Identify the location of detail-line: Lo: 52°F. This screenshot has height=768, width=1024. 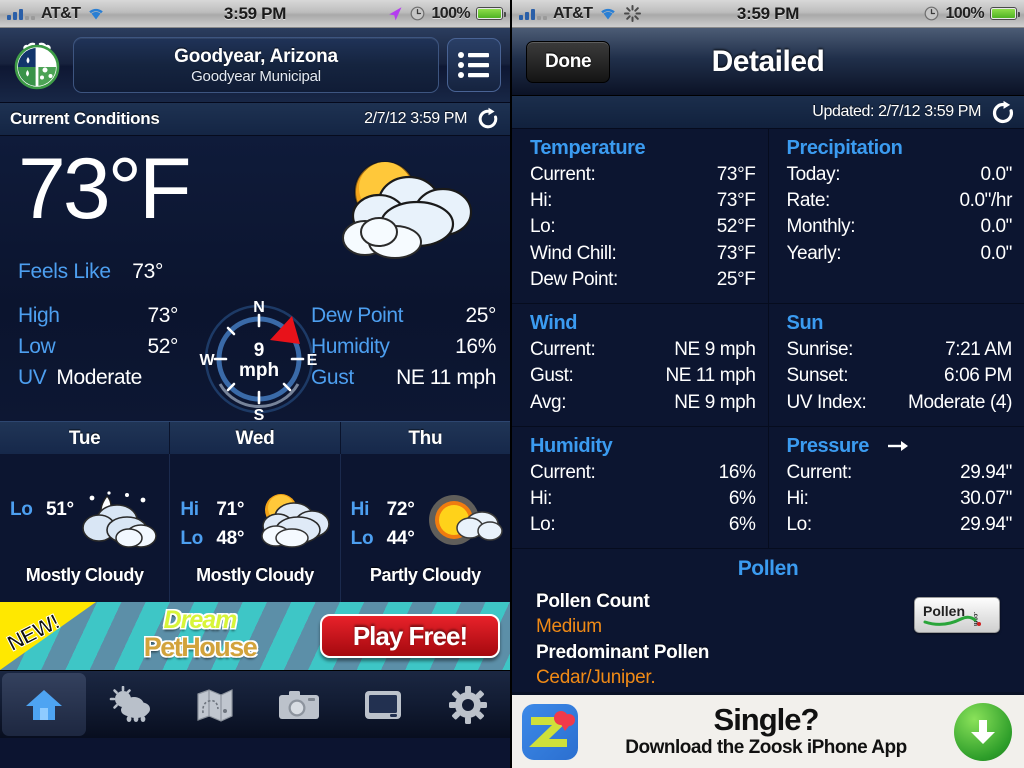
(643, 227).